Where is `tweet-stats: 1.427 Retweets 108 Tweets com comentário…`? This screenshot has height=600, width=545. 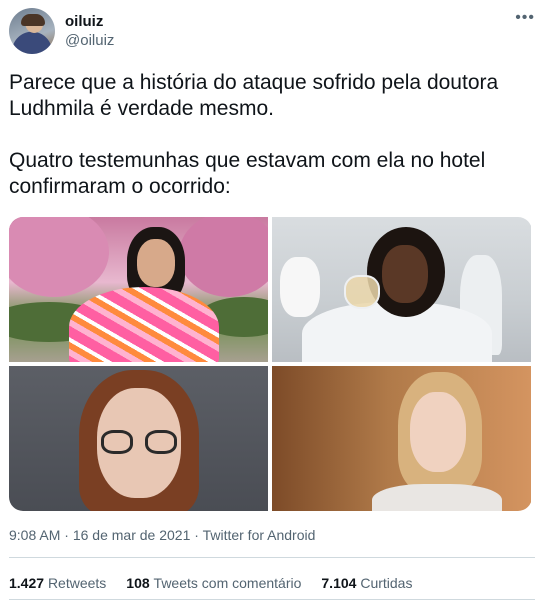 tweet-stats: 1.427 Retweets 108 Tweets com comentário… is located at coordinates (220, 583).